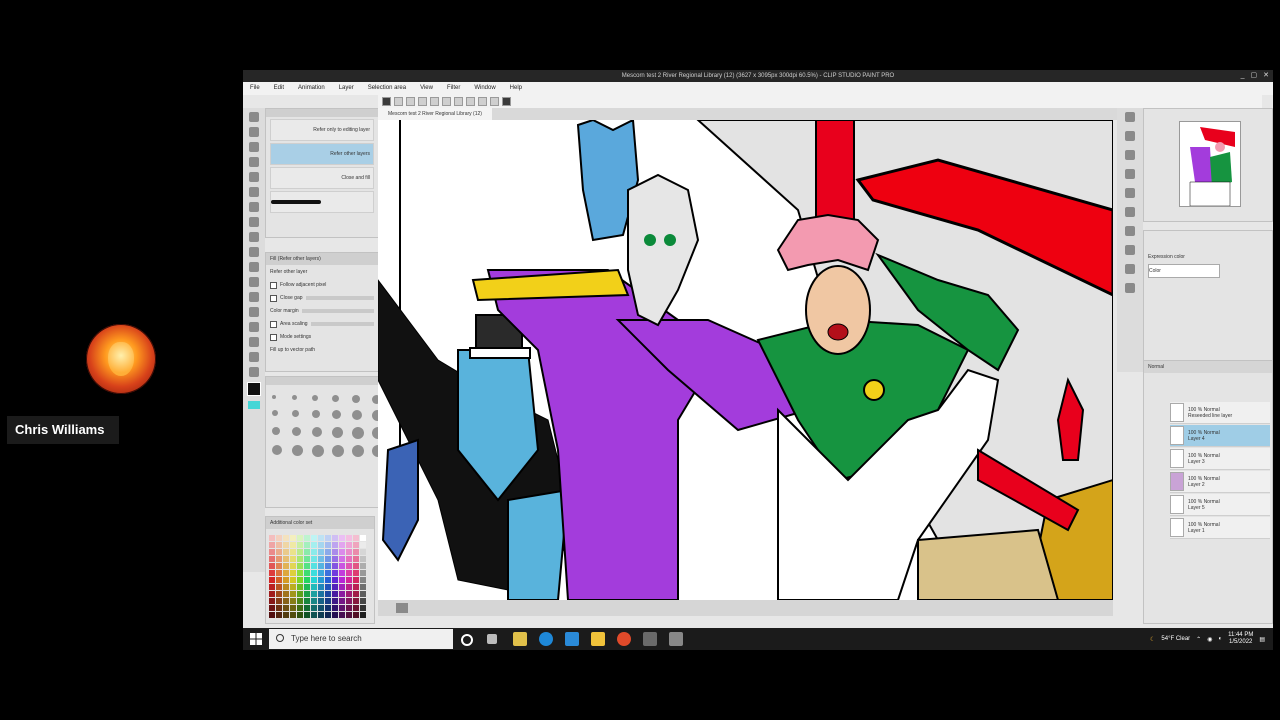 This screenshot has height=720, width=1280. I want to click on move-layer-icon, so click(254, 162).